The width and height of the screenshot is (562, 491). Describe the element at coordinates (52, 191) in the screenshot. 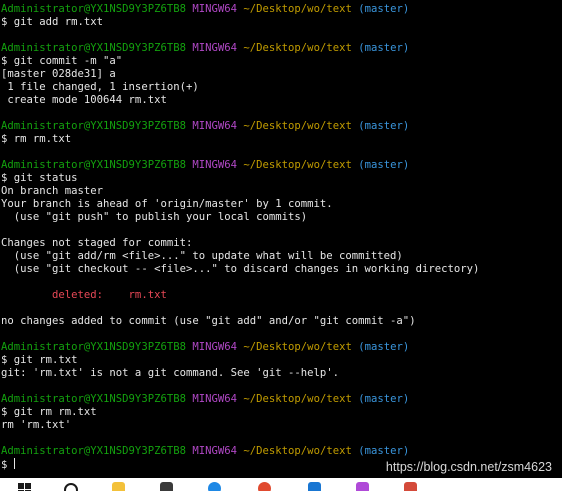

I see `output-line: On branch master` at that location.